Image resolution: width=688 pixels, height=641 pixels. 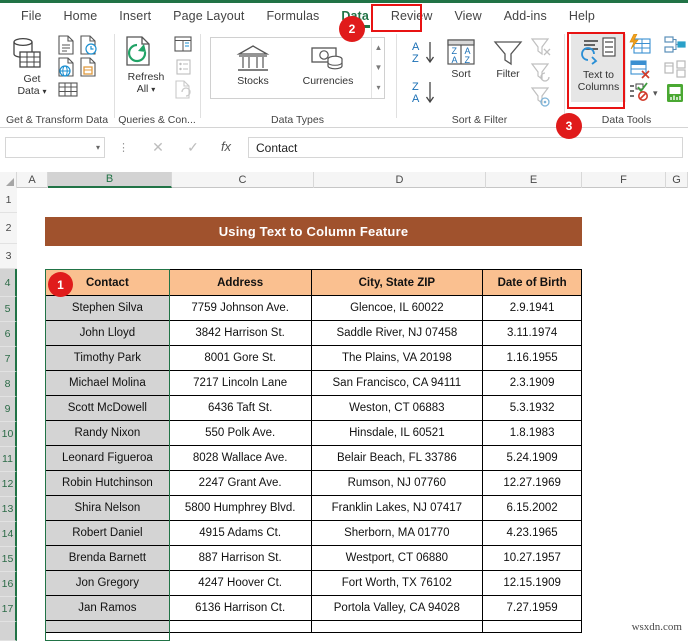 What do you see at coordinates (240, 483) in the screenshot?
I see `cell-address: 2247 Grant Ave.` at bounding box center [240, 483].